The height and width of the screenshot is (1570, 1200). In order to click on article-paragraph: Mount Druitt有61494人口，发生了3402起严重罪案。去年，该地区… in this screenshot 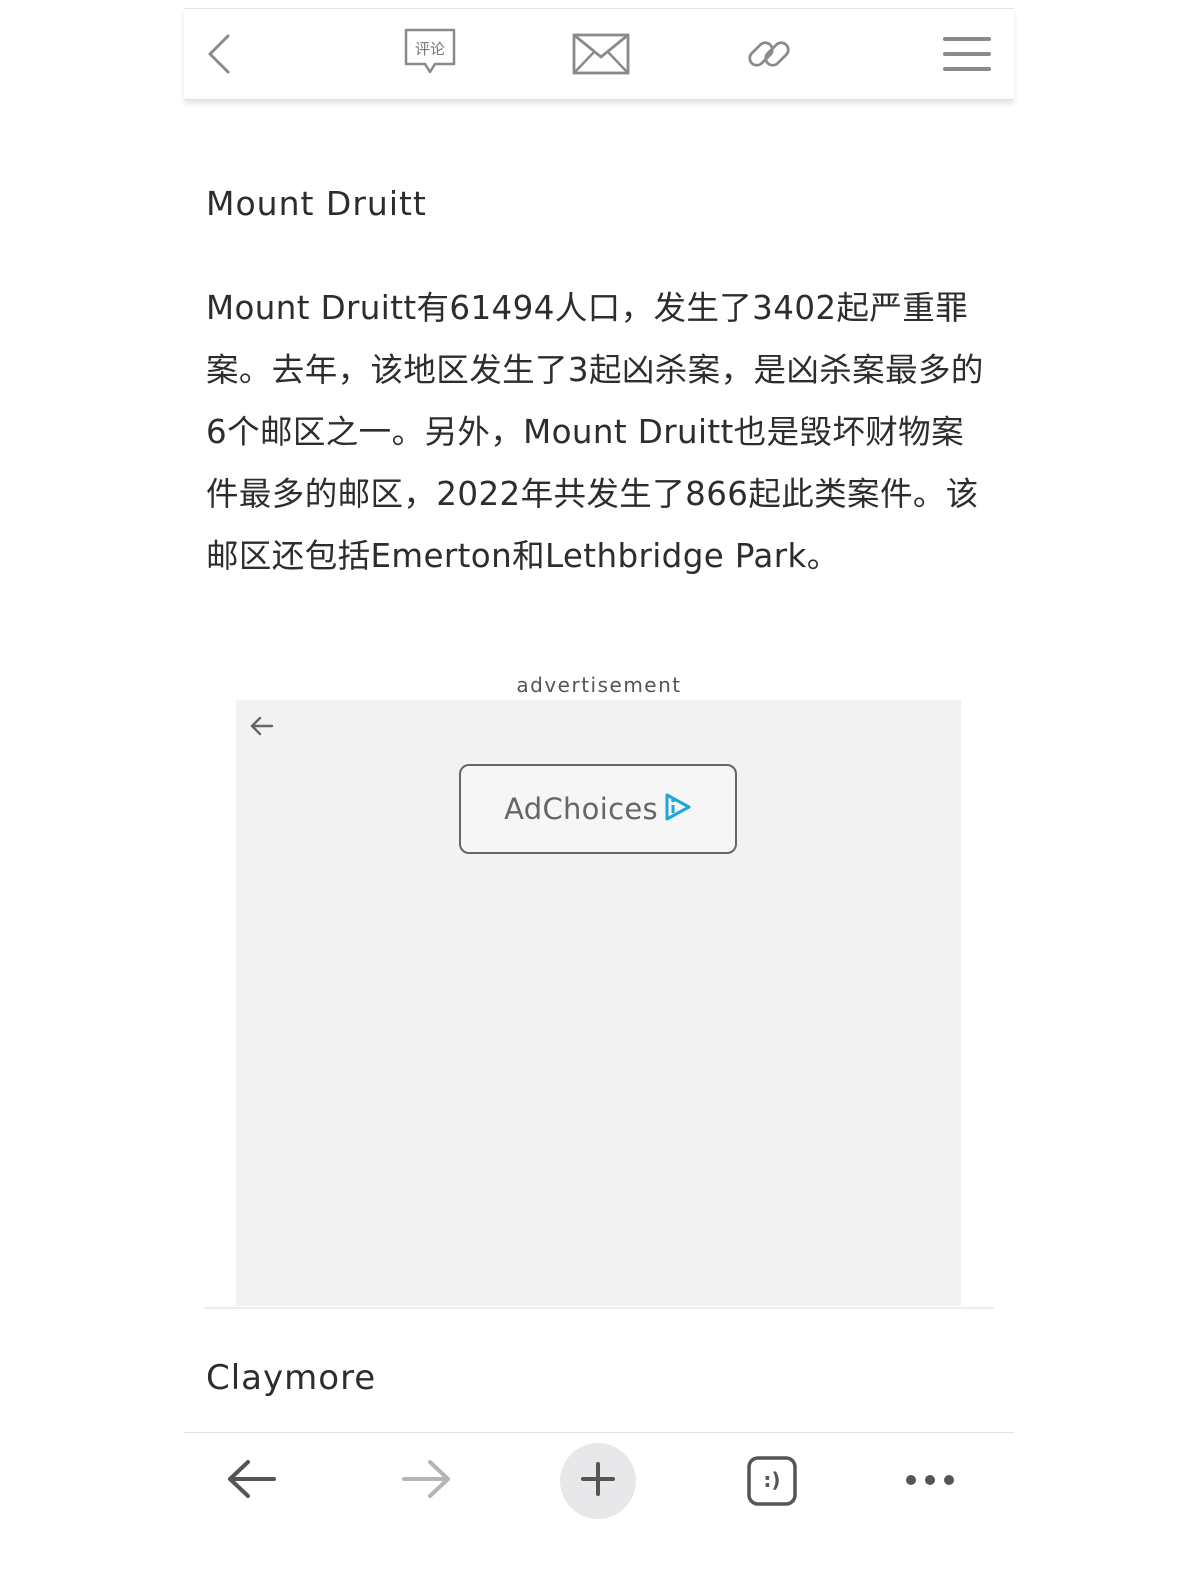, I will do `click(595, 432)`.